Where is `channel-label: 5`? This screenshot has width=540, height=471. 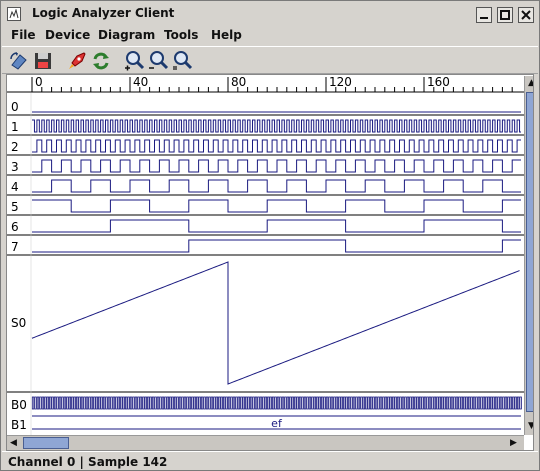
channel-label: 5 is located at coordinates (15, 207).